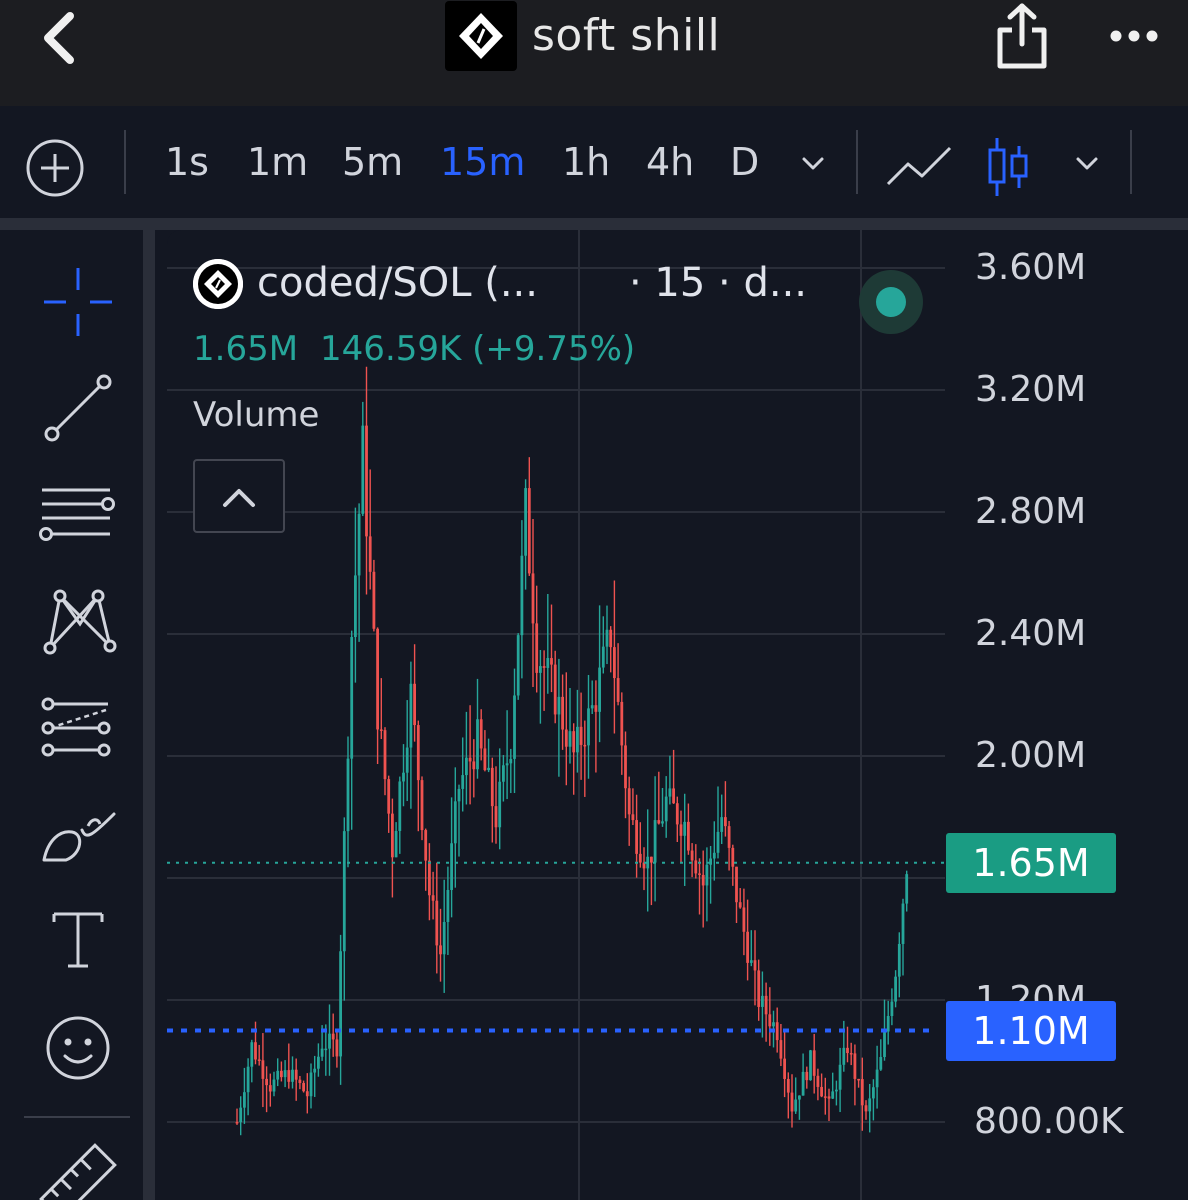  What do you see at coordinates (277, 162) in the screenshot?
I see `timeframe-1m: 1m` at bounding box center [277, 162].